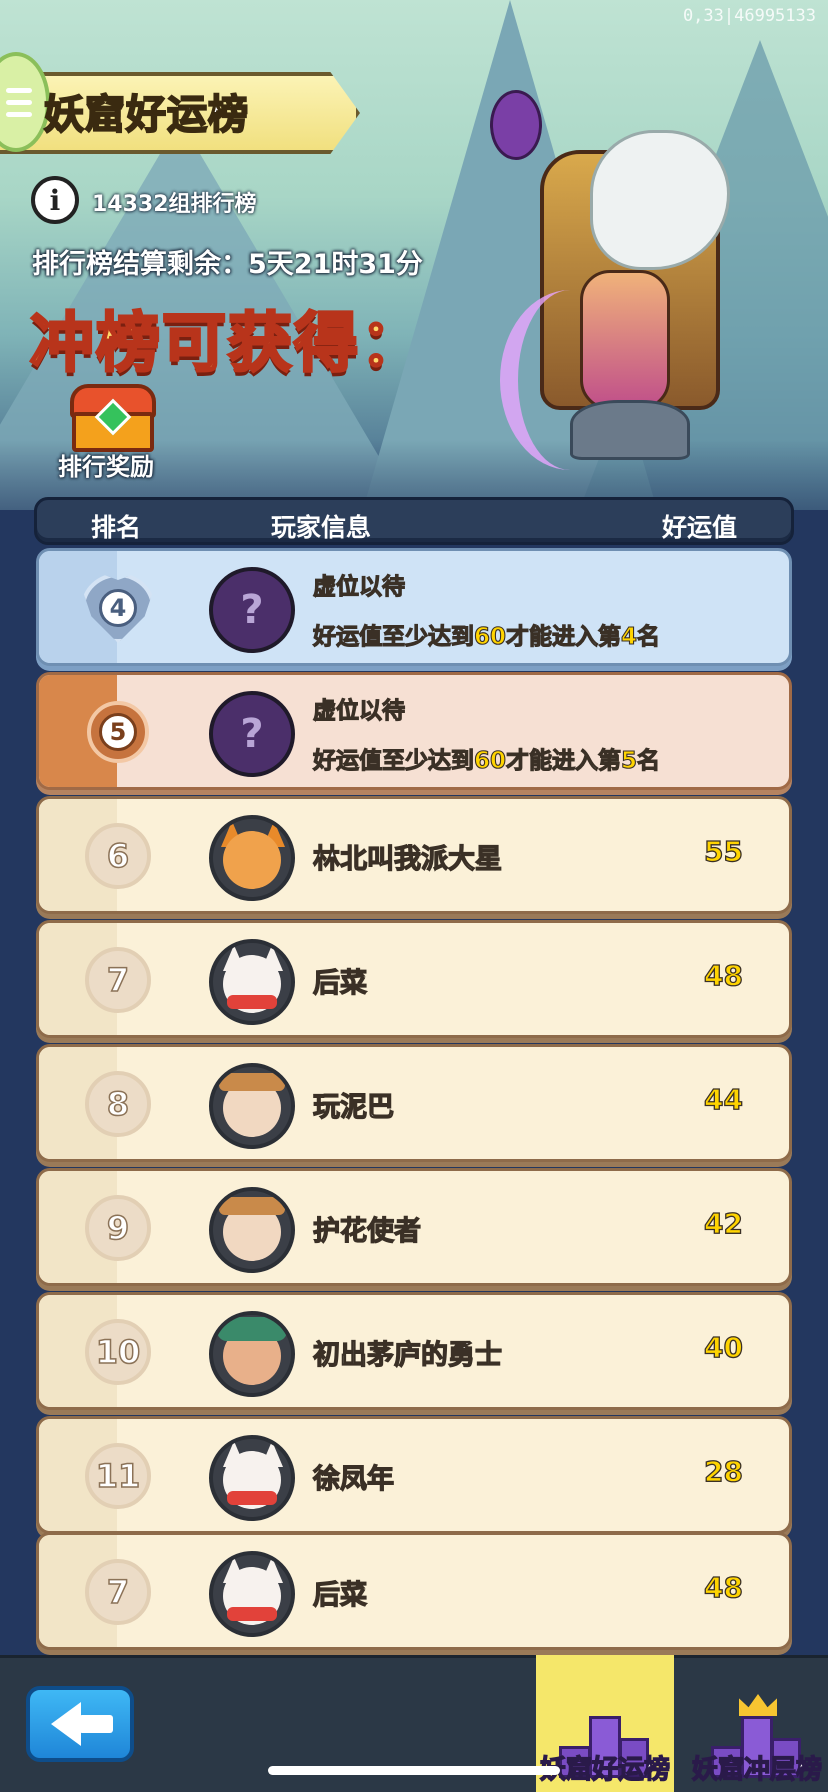 Image resolution: width=828 pixels, height=1792 pixels. I want to click on table-row: 11 徐凤年 28, so click(414, 1475).